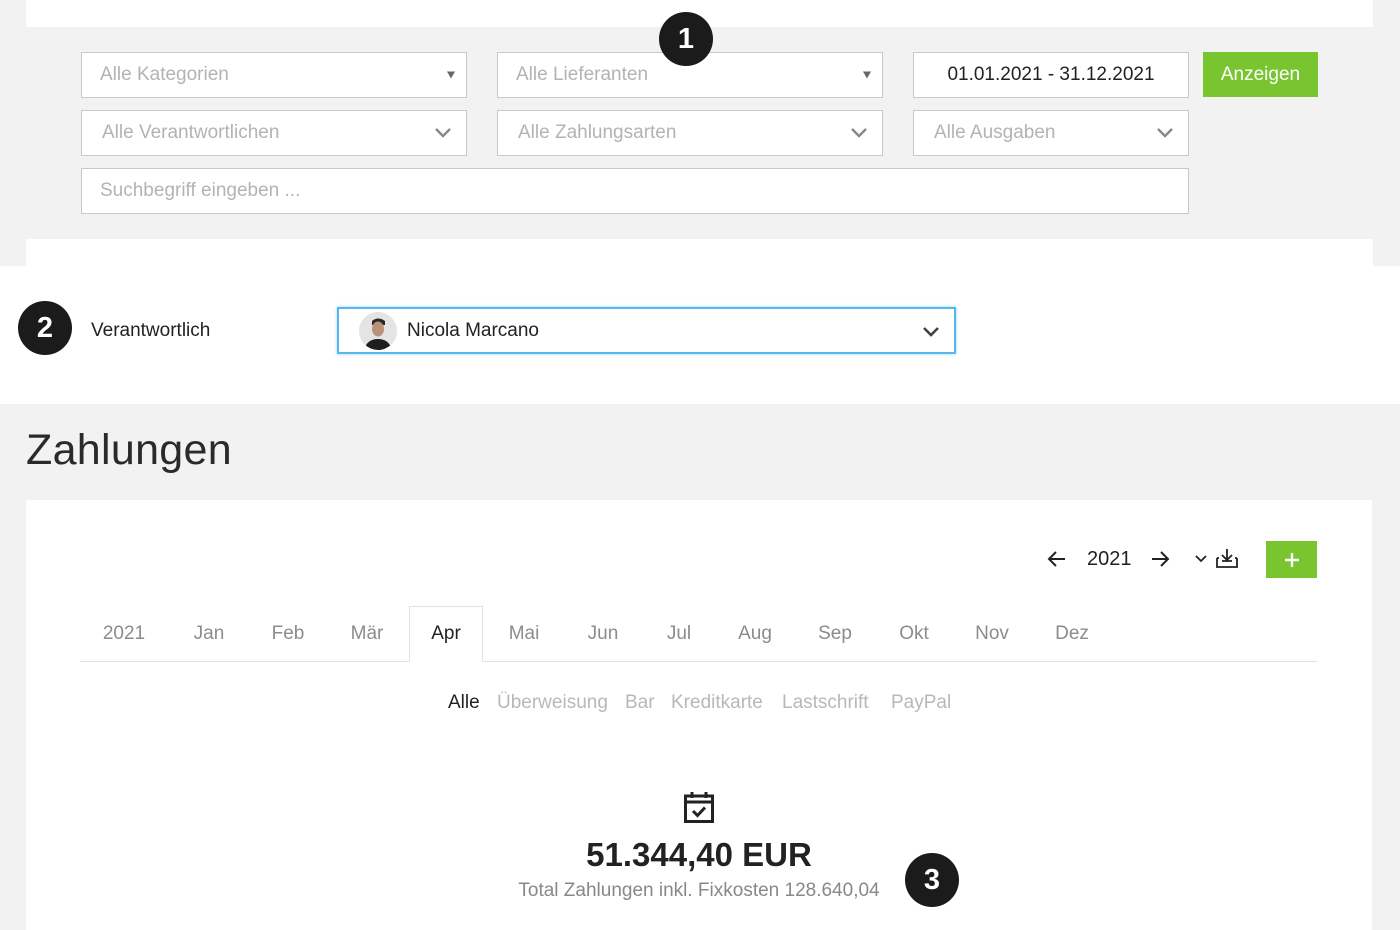 This screenshot has height=930, width=1400. Describe the element at coordinates (45, 328) in the screenshot. I see `annotation-marker-2: 2` at that location.